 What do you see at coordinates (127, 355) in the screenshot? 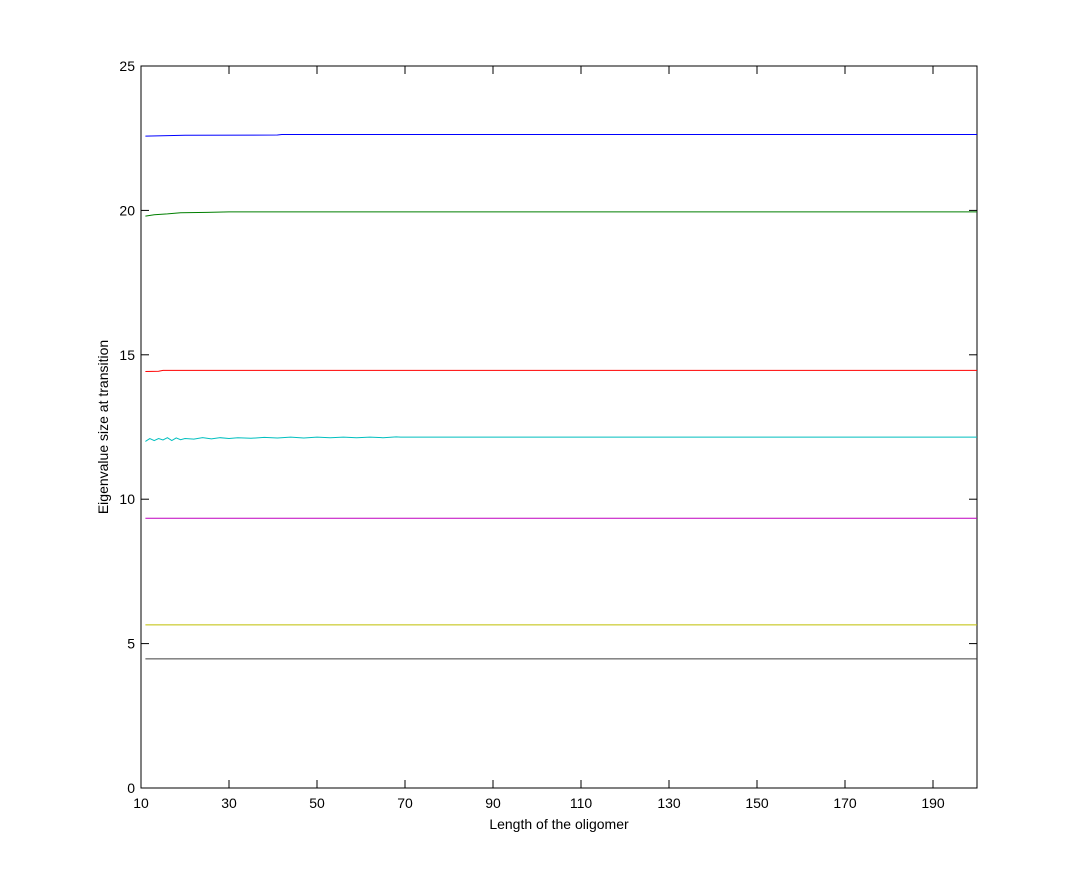
I see `y-tick-label: 15` at bounding box center [127, 355].